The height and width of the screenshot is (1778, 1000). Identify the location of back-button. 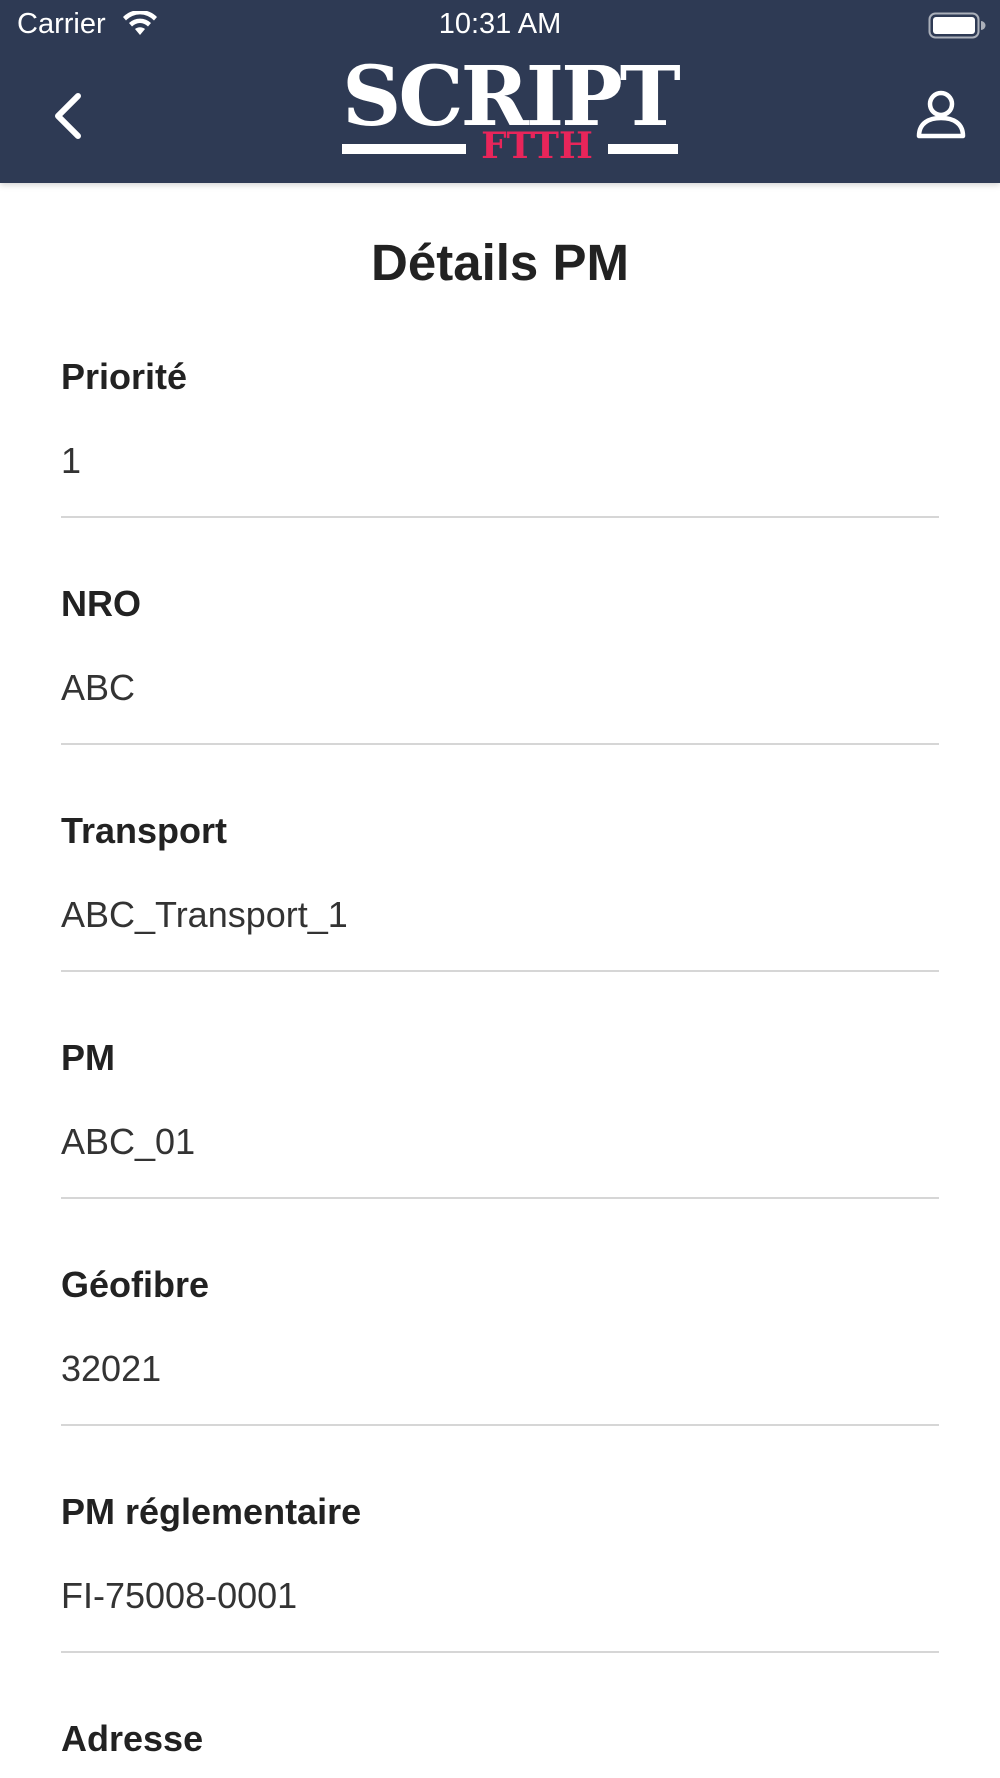
(68, 116).